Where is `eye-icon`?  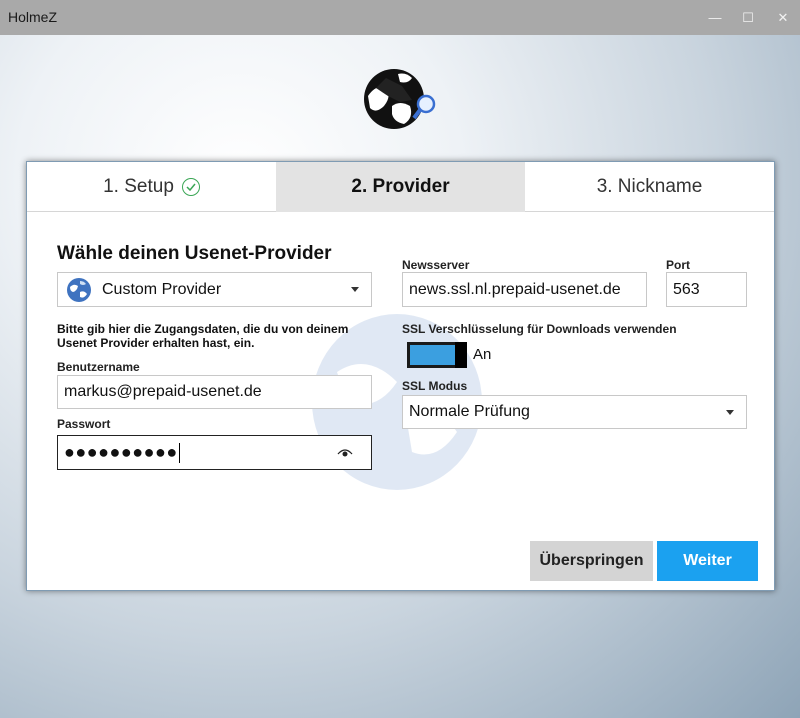
eye-icon is located at coordinates (345, 452).